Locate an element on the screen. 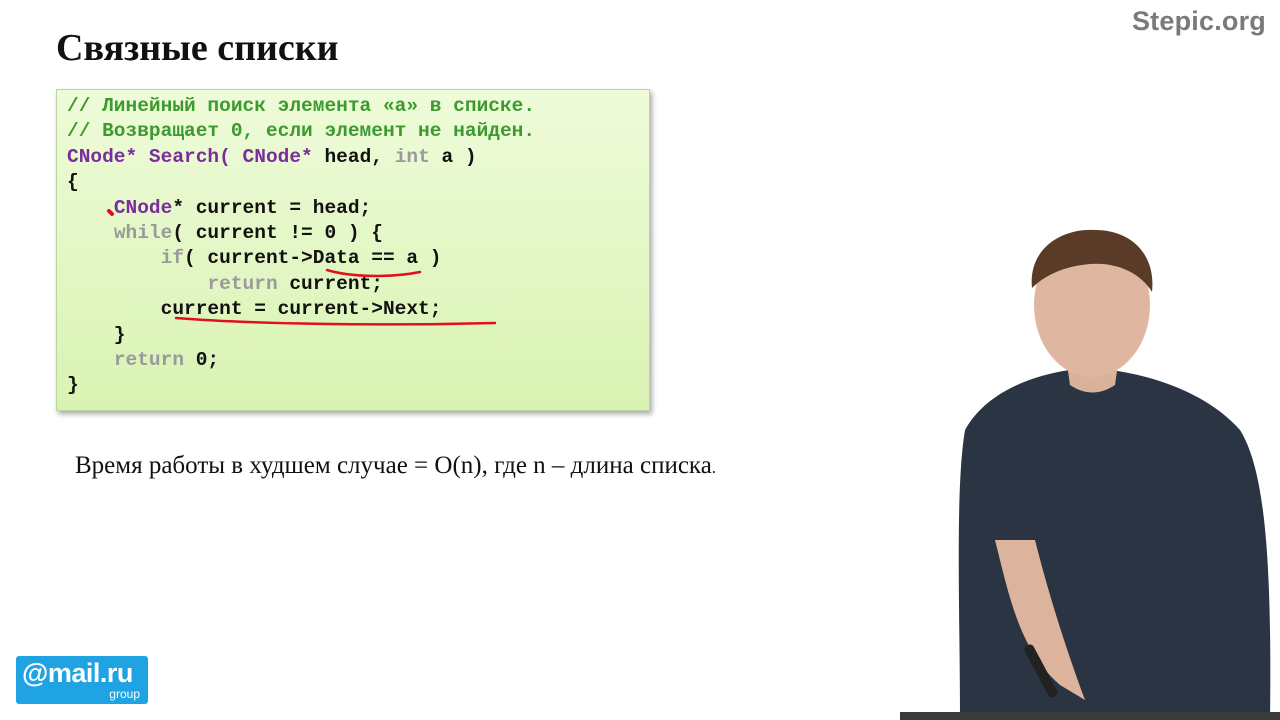 The height and width of the screenshot is (720, 1280). code-token: ( current != 0 ) { is located at coordinates (277, 232).